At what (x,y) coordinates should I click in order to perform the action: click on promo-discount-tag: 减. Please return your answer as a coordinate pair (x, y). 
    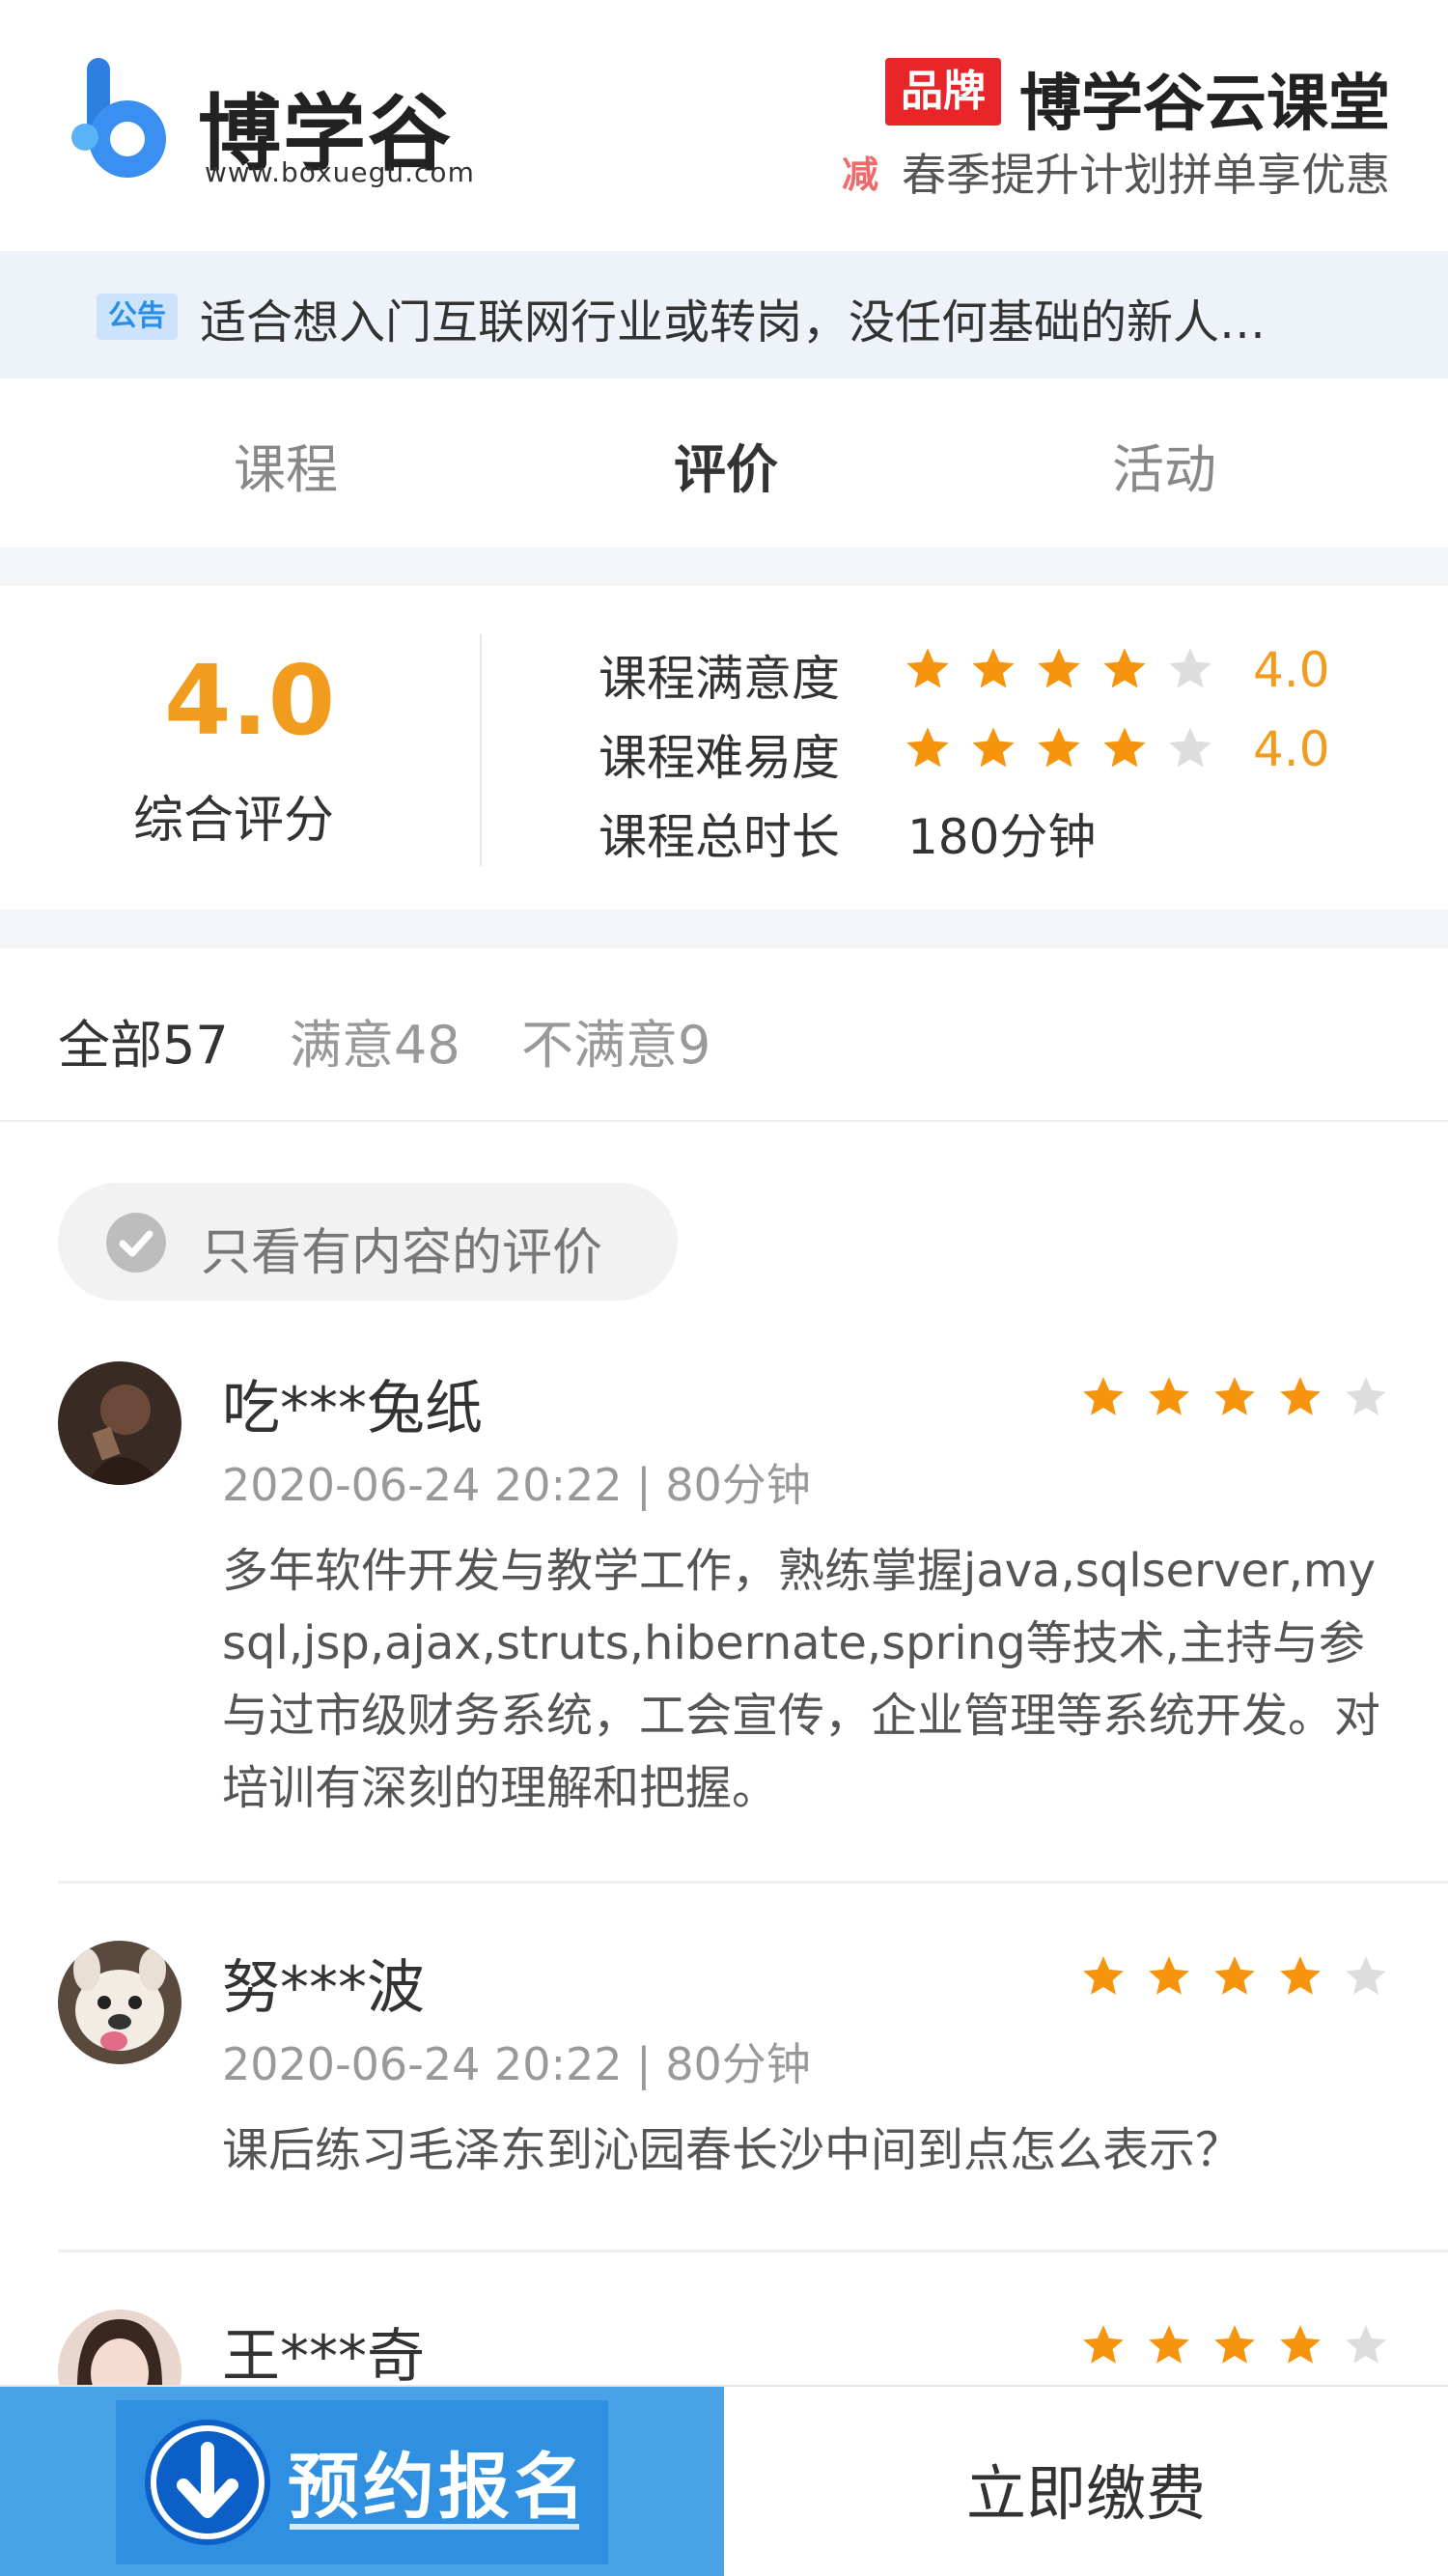
    Looking at the image, I should click on (860, 175).